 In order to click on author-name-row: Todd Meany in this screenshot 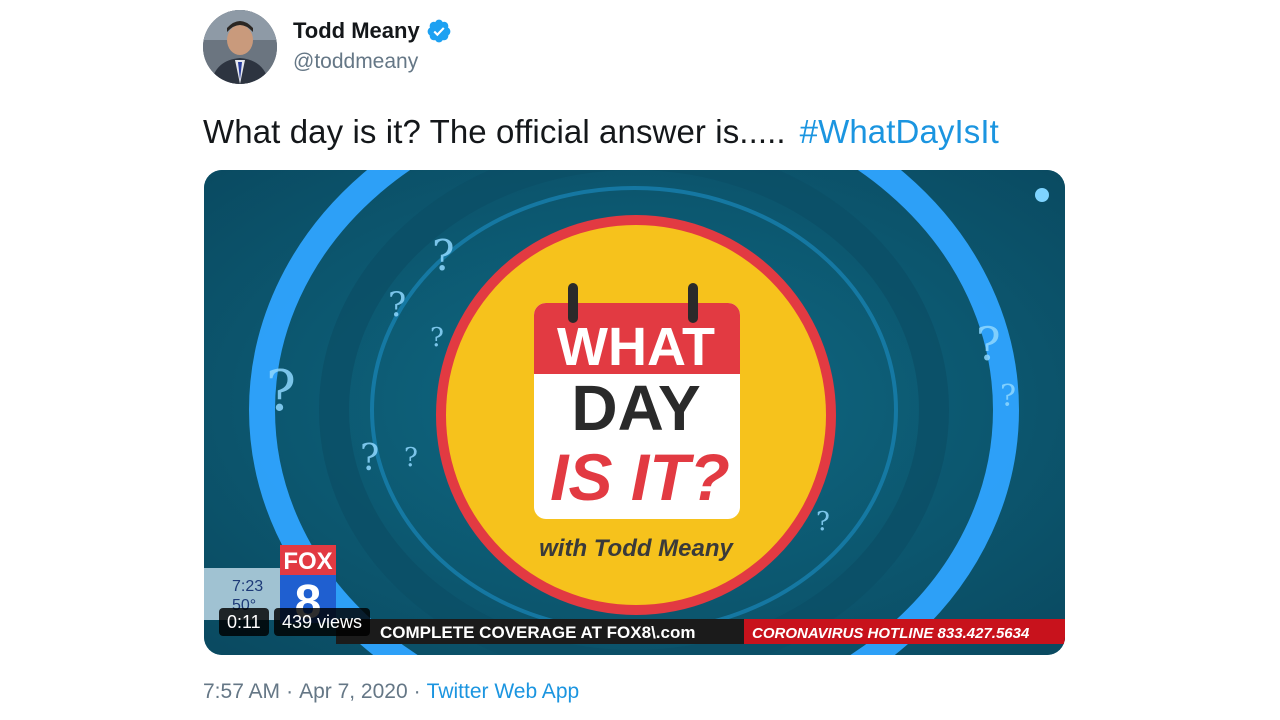, I will do `click(372, 31)`.